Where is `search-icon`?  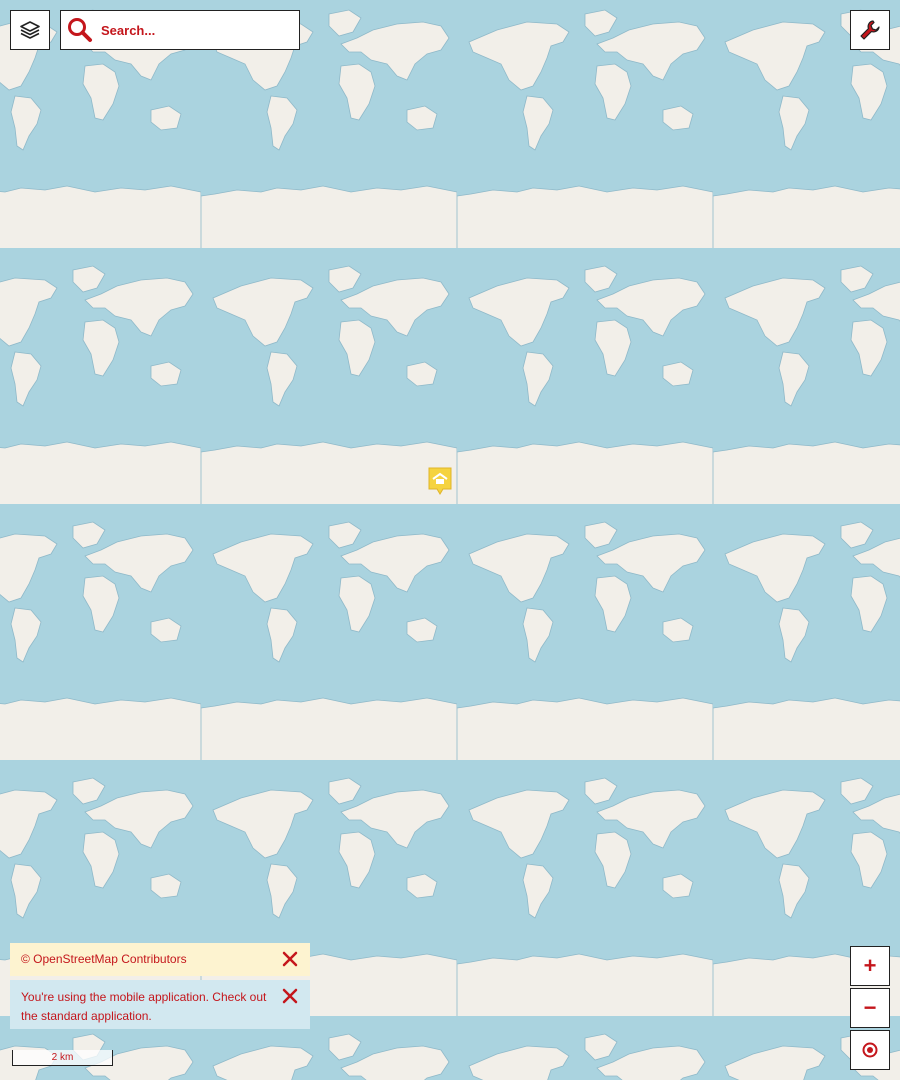 search-icon is located at coordinates (80, 30).